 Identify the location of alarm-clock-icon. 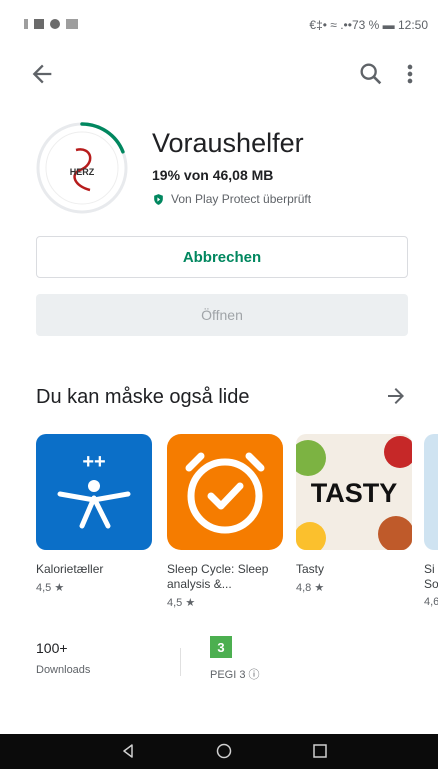
(225, 492).